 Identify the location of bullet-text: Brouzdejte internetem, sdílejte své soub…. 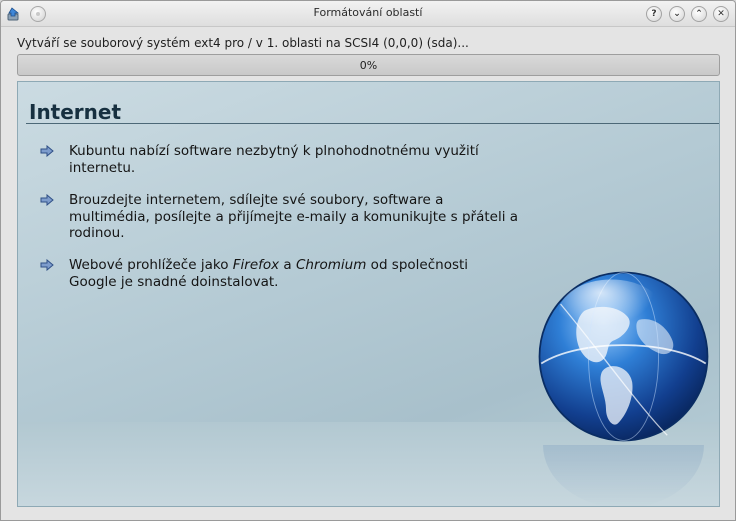
(294, 216).